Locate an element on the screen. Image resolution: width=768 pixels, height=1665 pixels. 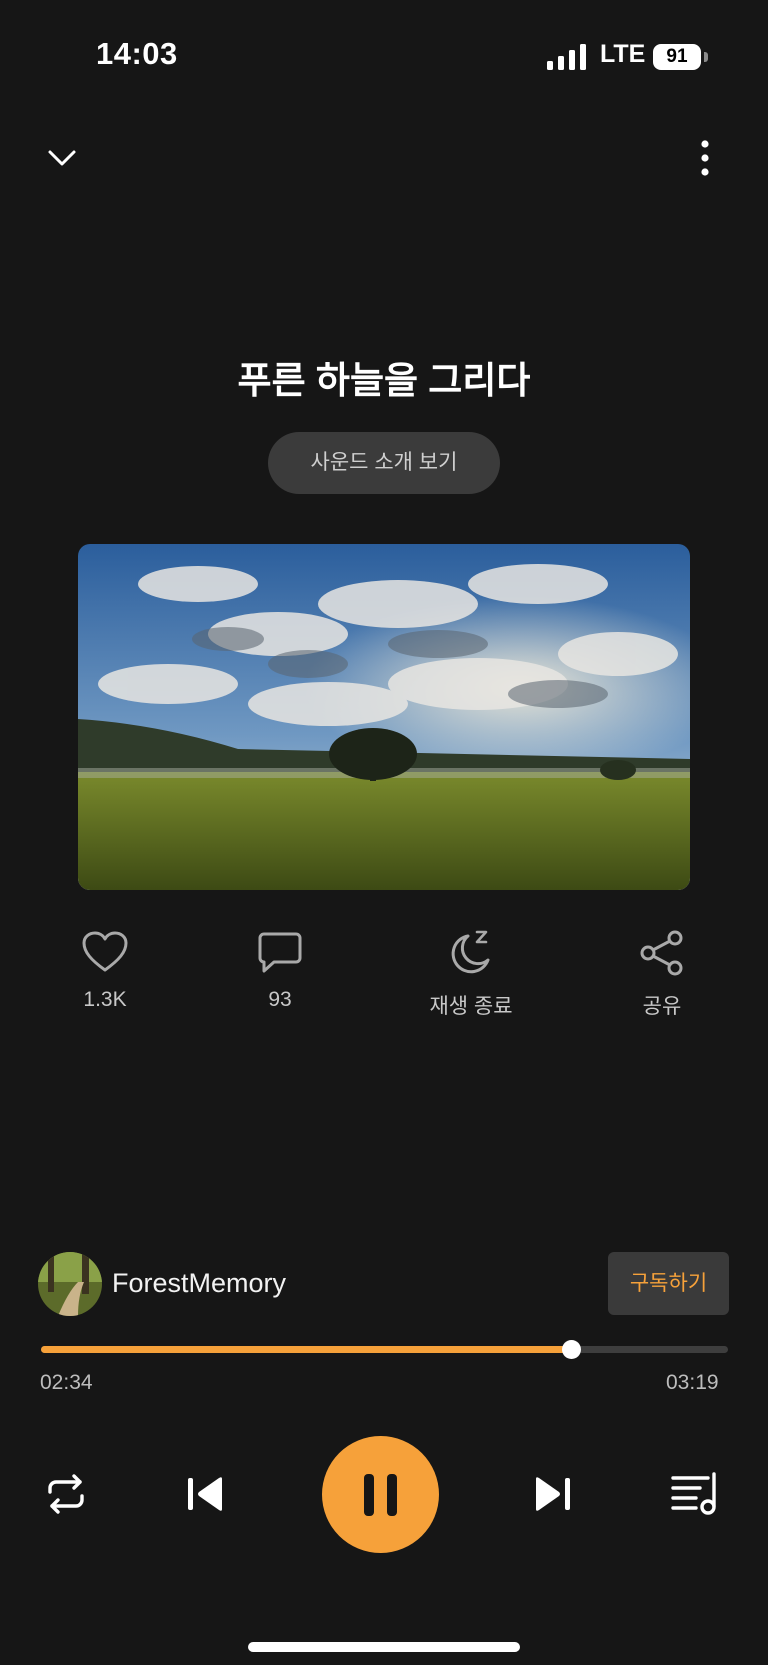
more-vertical-icon is located at coordinates (705, 160).